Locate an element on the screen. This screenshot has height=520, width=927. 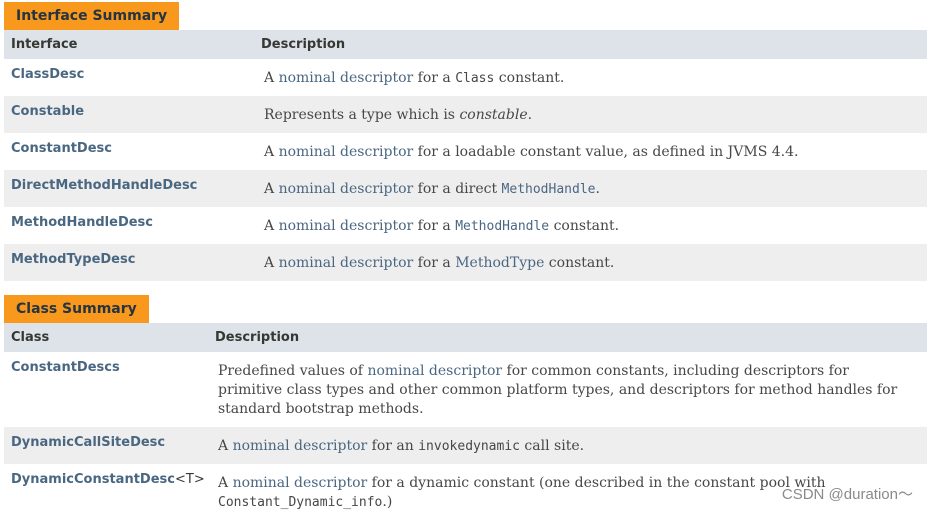
type-name-link: Constable is located at coordinates (47, 111).